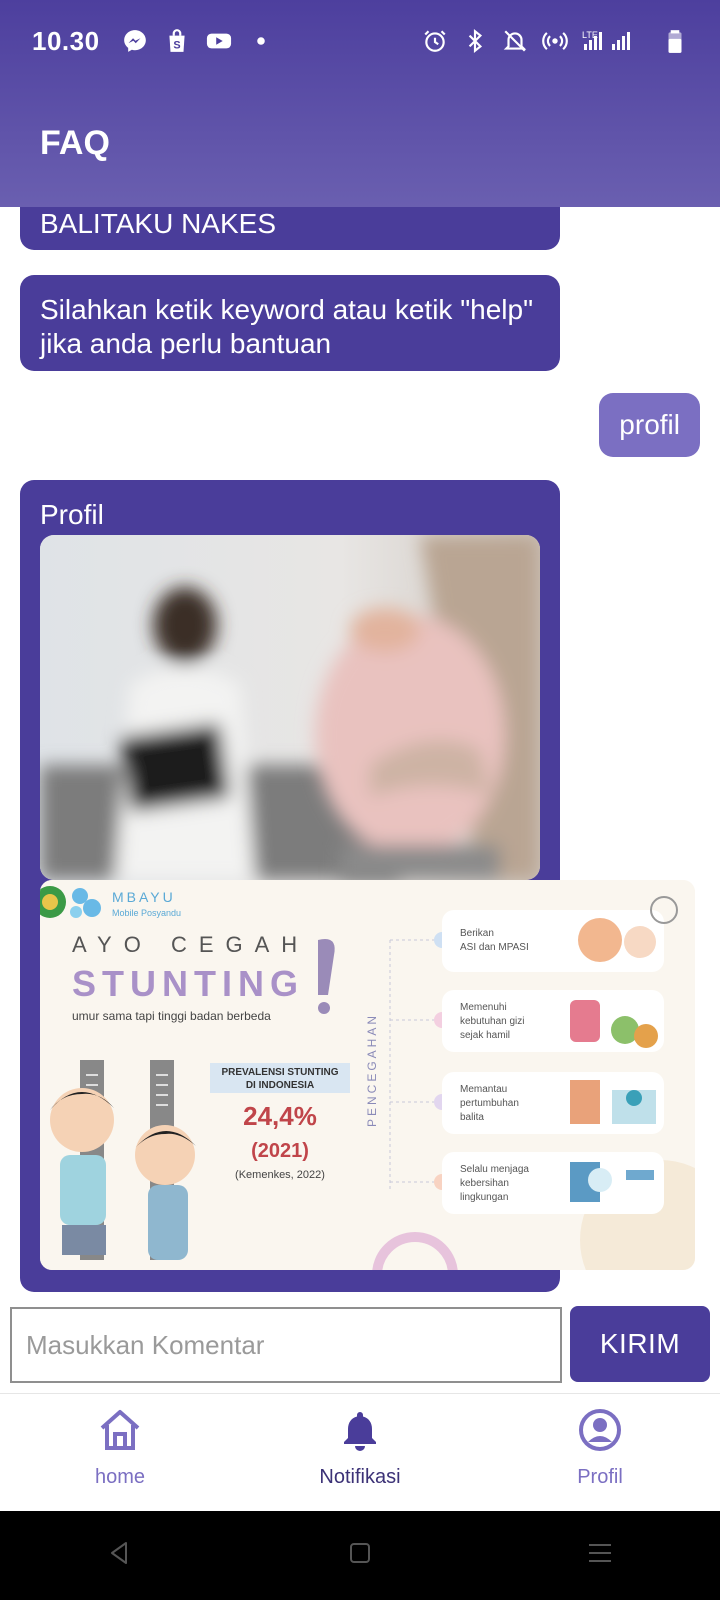  Describe the element at coordinates (600, 1477) in the screenshot. I see `nav-label: Profil` at that location.